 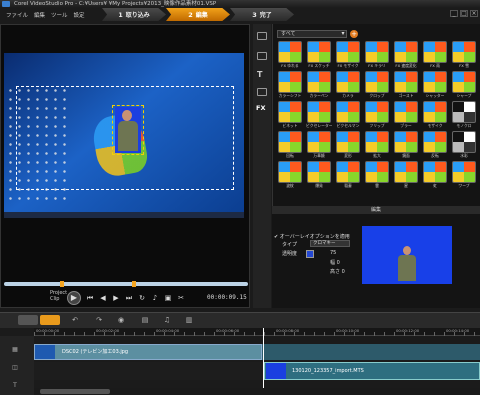 What do you see at coordinates (435, 176) in the screenshot?
I see `filter-thumbnail: 虹` at bounding box center [435, 176].